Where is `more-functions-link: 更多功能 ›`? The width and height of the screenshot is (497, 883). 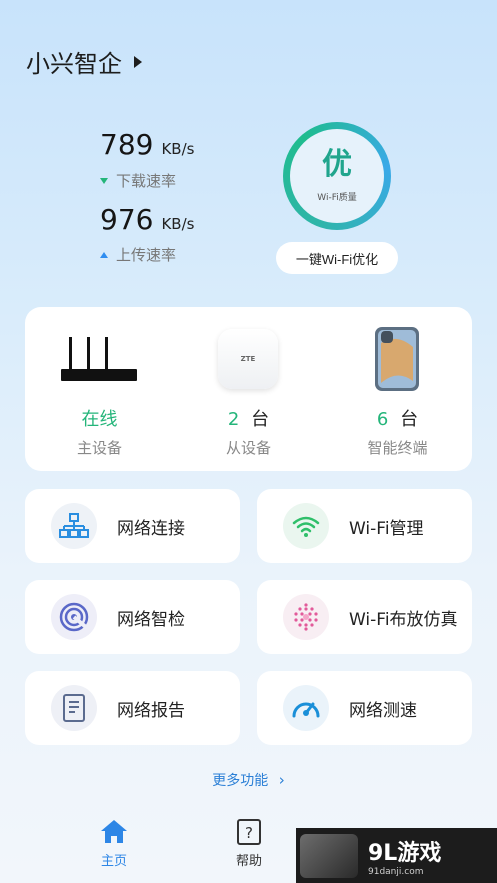 more-functions-link: 更多功能 › is located at coordinates (248, 780).